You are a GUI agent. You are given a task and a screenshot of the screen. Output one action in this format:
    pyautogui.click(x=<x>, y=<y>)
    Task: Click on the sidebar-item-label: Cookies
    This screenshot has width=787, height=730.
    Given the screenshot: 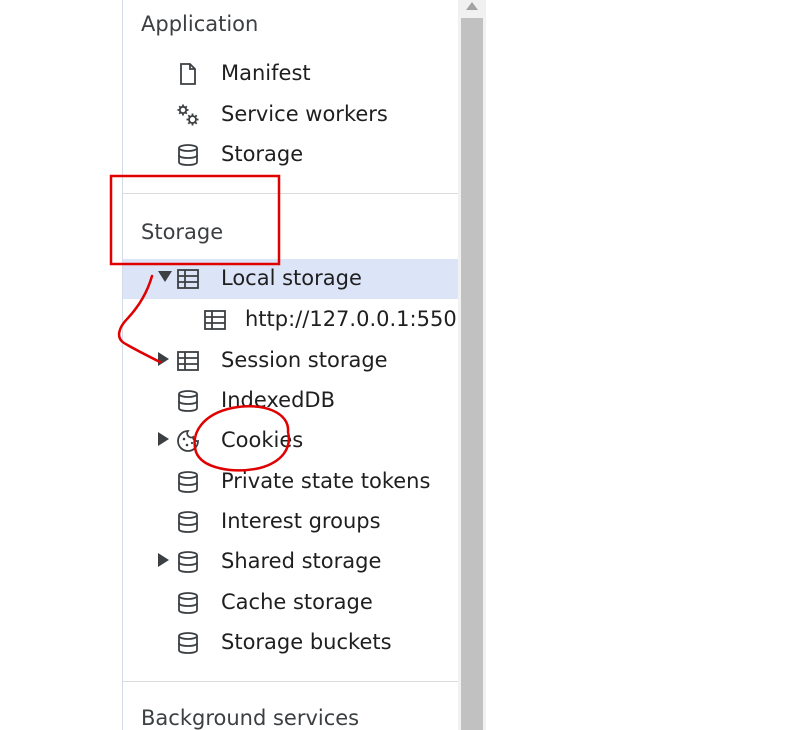 What is the action you would take?
    pyautogui.click(x=262, y=440)
    